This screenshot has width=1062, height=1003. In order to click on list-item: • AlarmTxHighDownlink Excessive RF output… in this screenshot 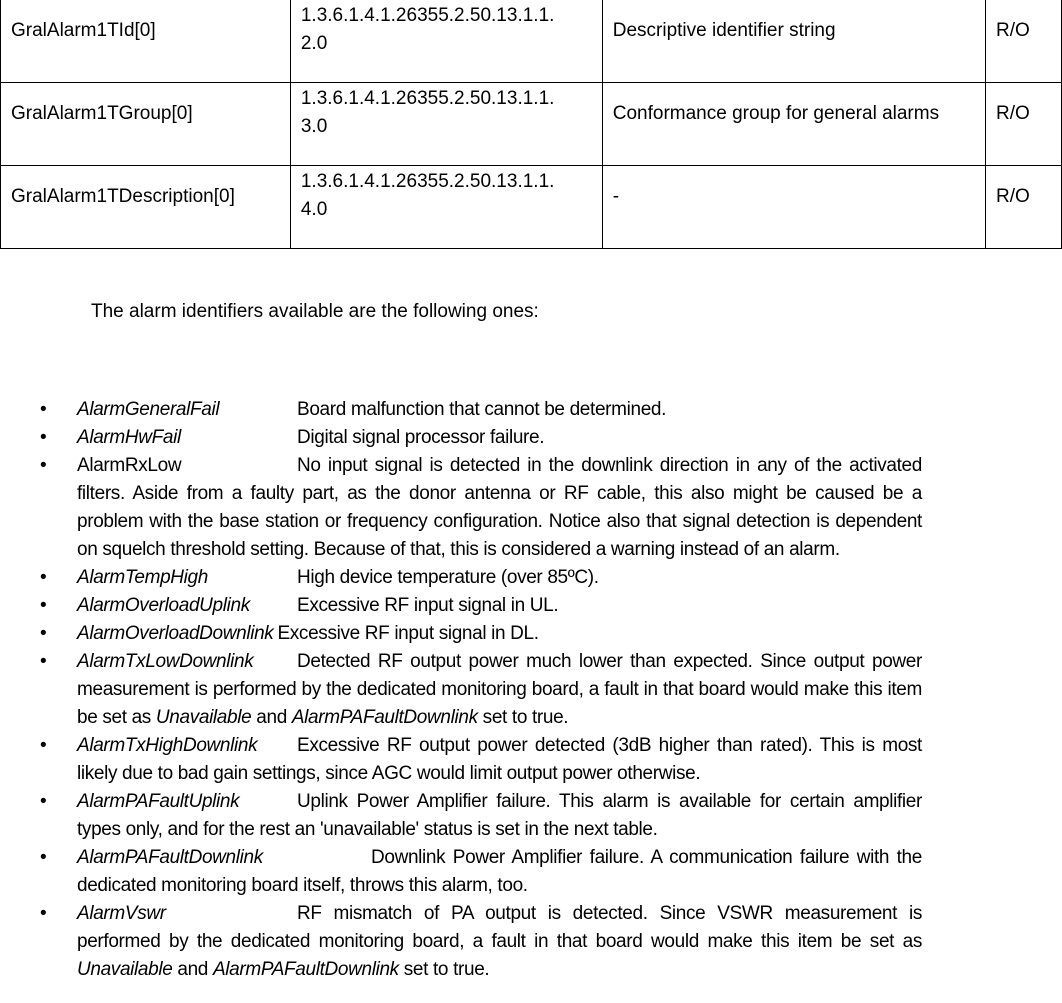, I will do `click(461, 760)`.